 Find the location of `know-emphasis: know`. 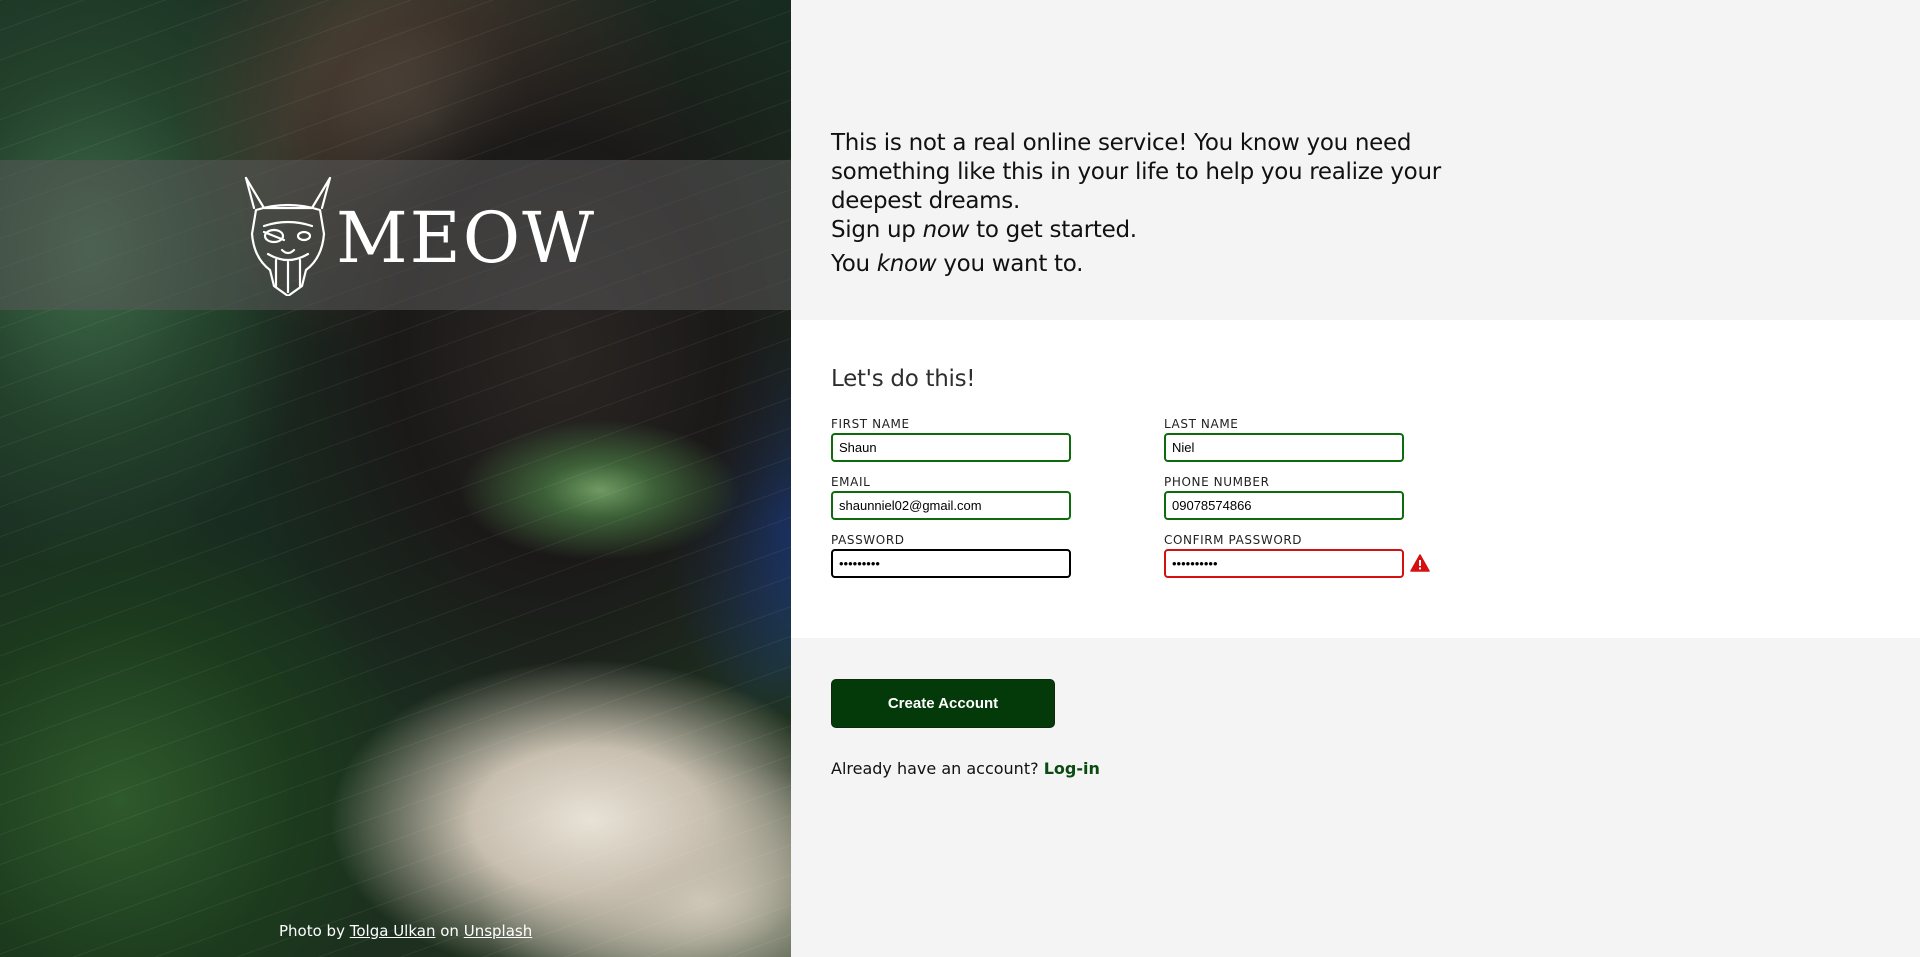

know-emphasis: know is located at coordinates (906, 264).